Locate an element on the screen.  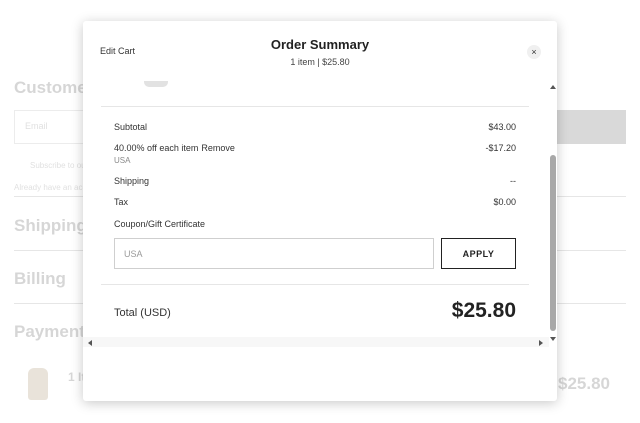
close-icon: × is located at coordinates (534, 52).